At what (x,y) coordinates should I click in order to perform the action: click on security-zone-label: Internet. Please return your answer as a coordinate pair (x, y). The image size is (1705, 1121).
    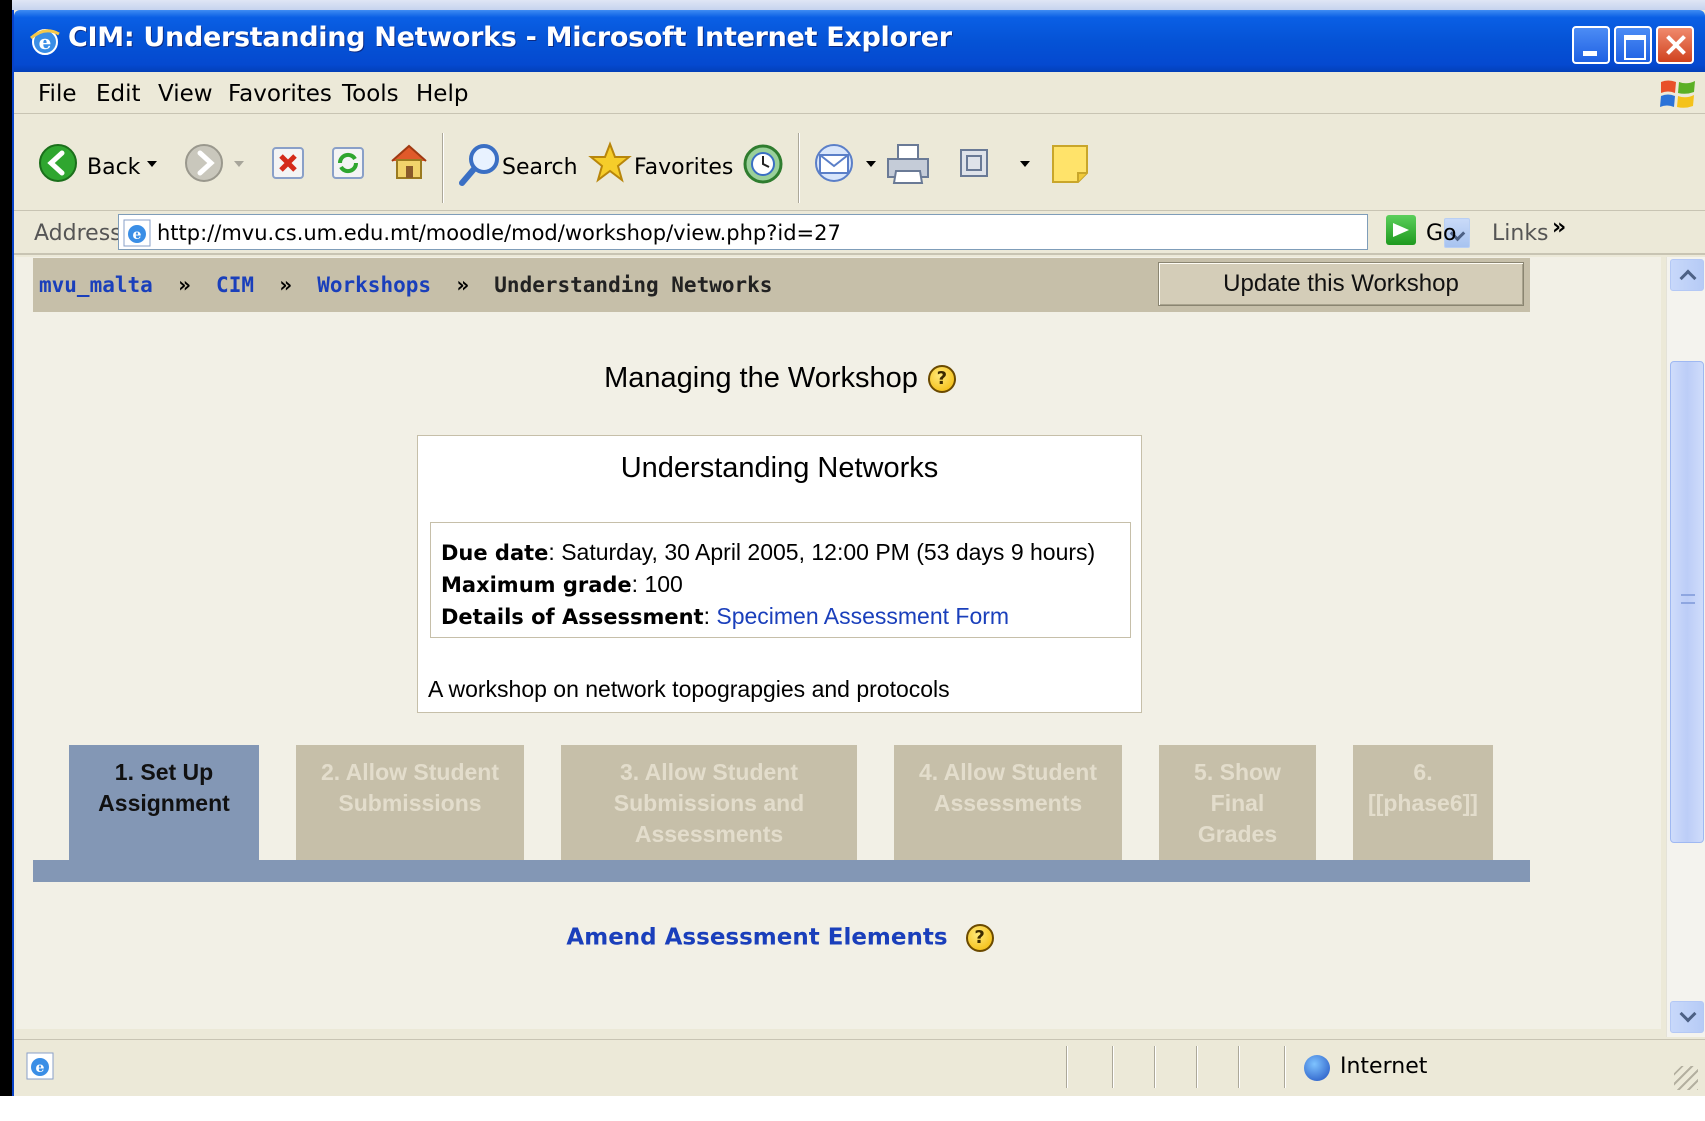
    Looking at the image, I should click on (1384, 1066).